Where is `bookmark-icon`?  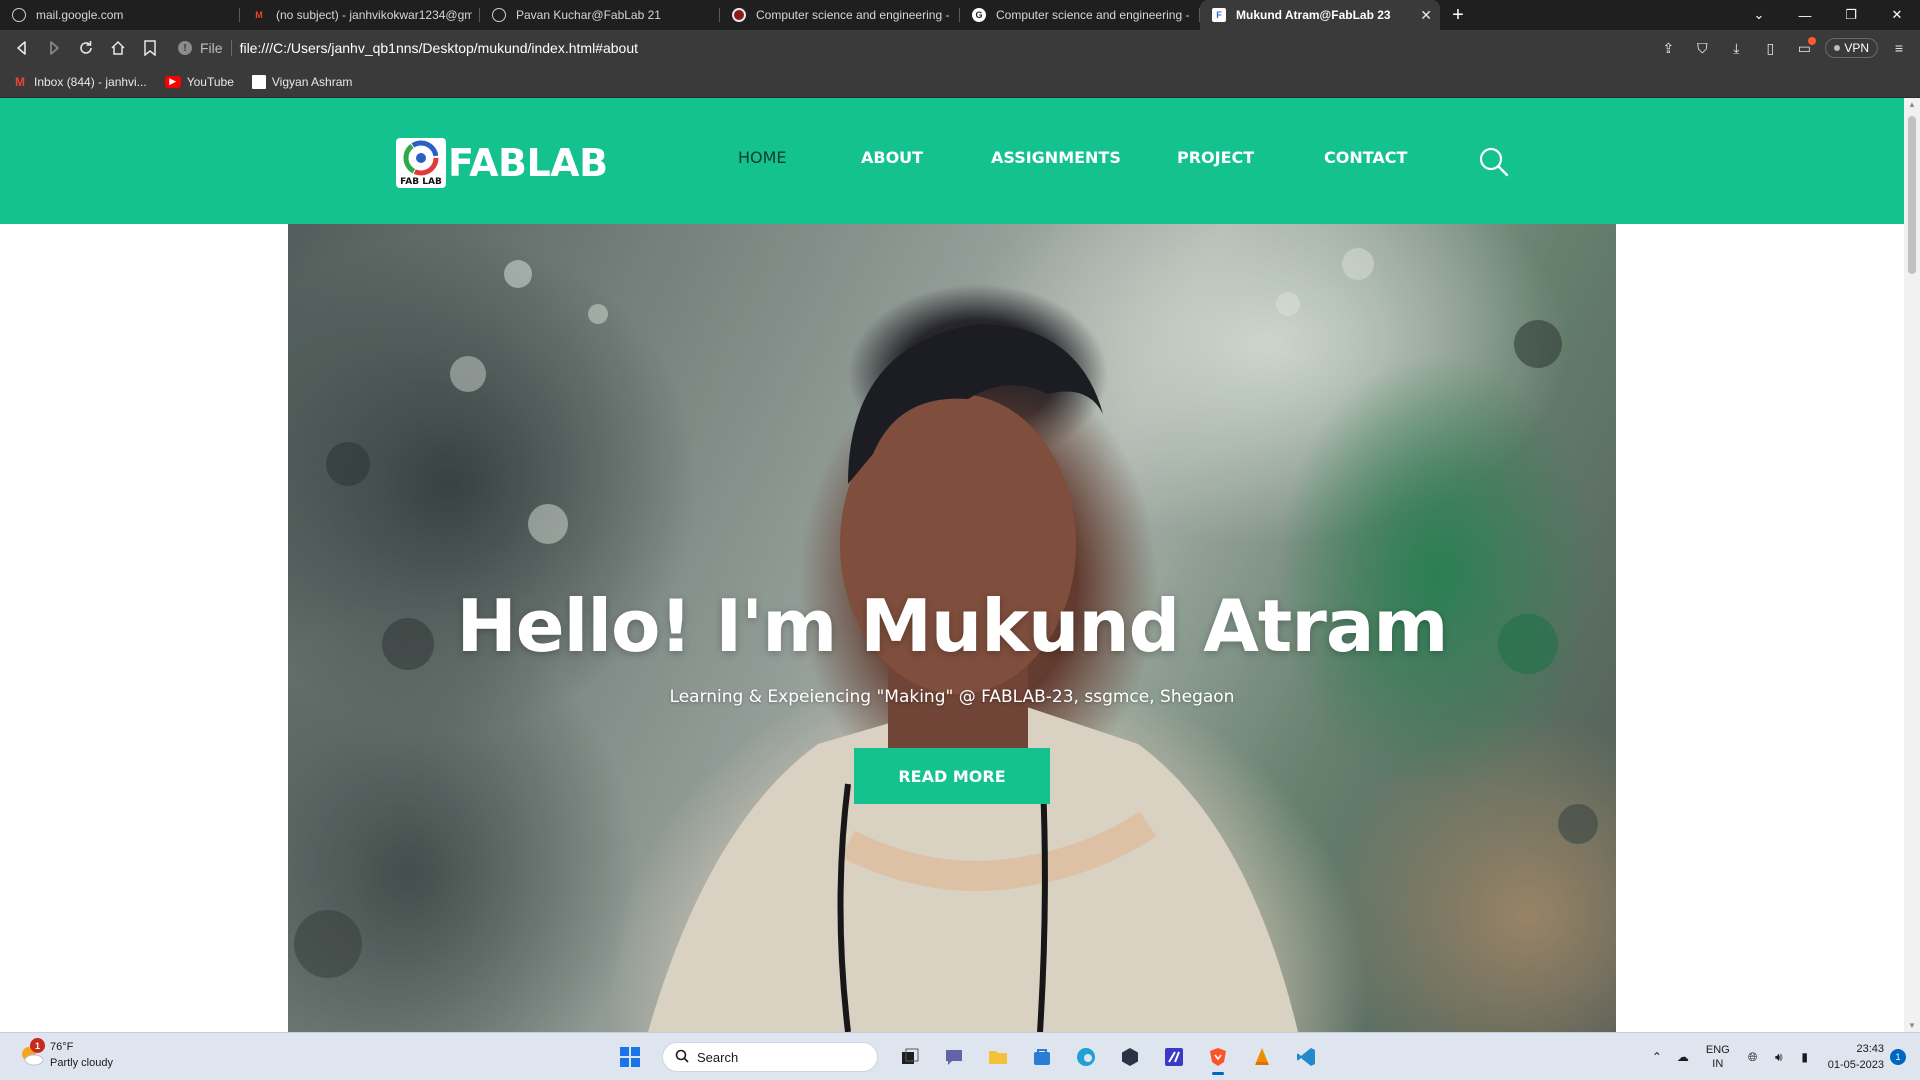
bookmark-icon is located at coordinates (150, 48).